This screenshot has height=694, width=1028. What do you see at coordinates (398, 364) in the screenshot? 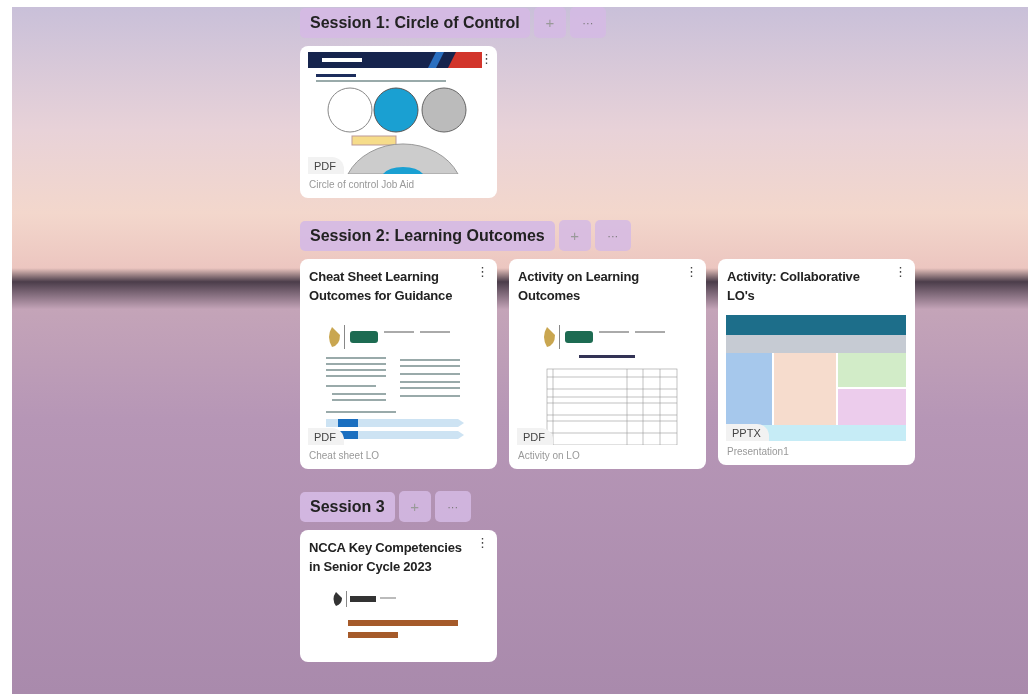
I see `post-card: Cheat Sheet Learning Outcomes for Guidance ⋮ PDF Cheat sheet LO` at bounding box center [398, 364].